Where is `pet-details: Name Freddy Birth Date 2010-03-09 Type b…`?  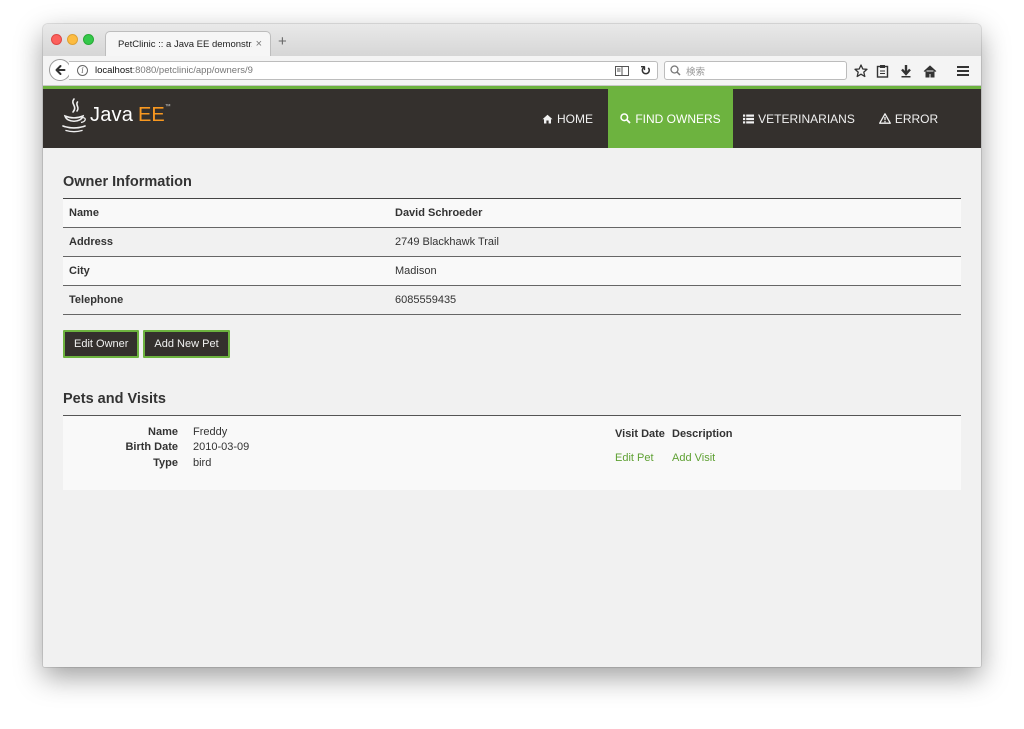 pet-details: Name Freddy Birth Date 2010-03-09 Type b… is located at coordinates (156, 447).